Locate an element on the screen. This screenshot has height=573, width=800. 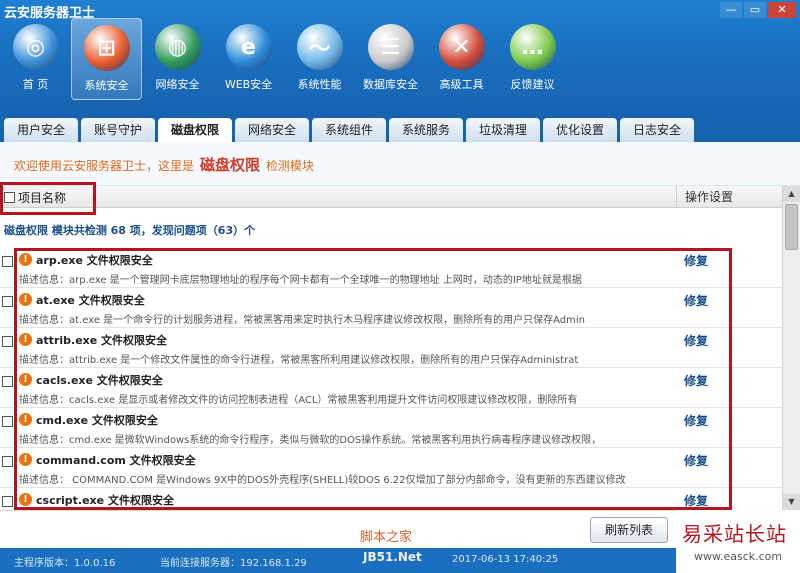
toolbar-item: ◍ 网络安全 is located at coordinates (177, 59).